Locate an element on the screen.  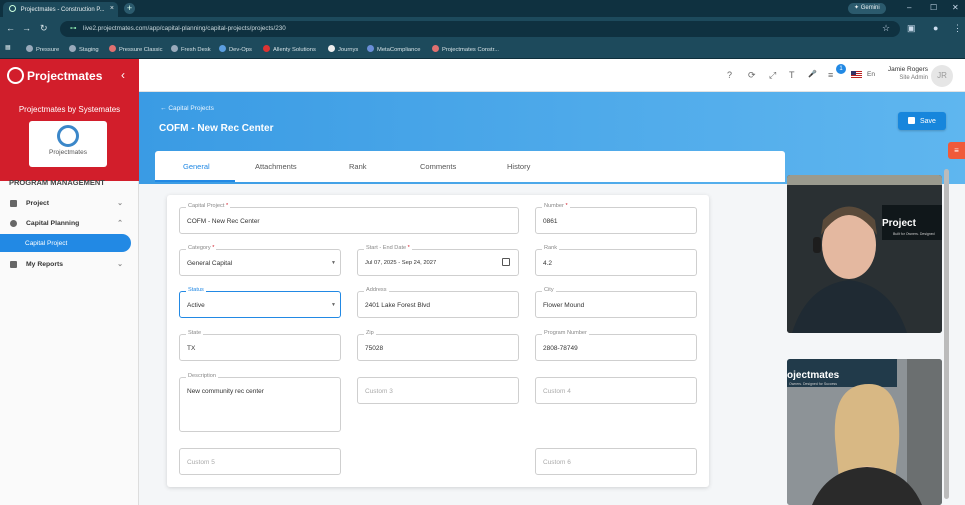
status-select: Status Active ▼ is located at coordinates (260, 302).